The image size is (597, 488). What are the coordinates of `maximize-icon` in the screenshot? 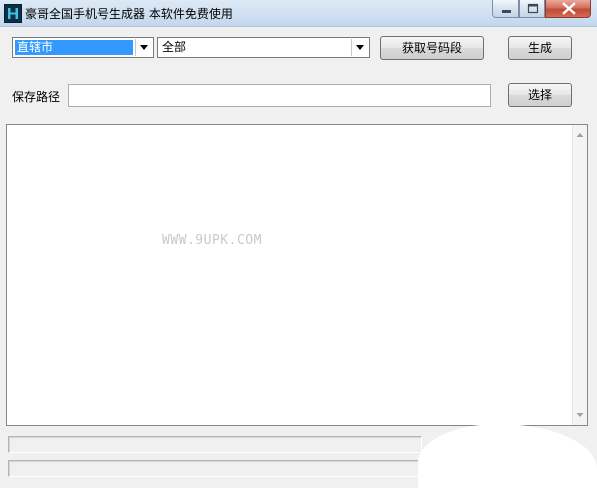 It's located at (533, 8).